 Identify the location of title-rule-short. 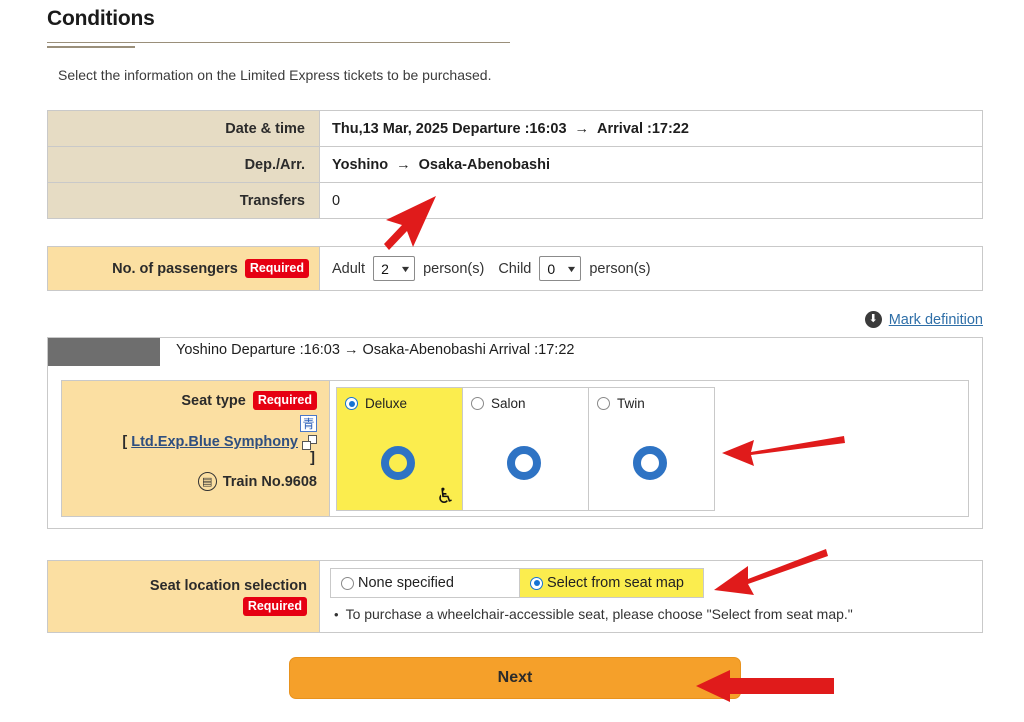
(91, 47).